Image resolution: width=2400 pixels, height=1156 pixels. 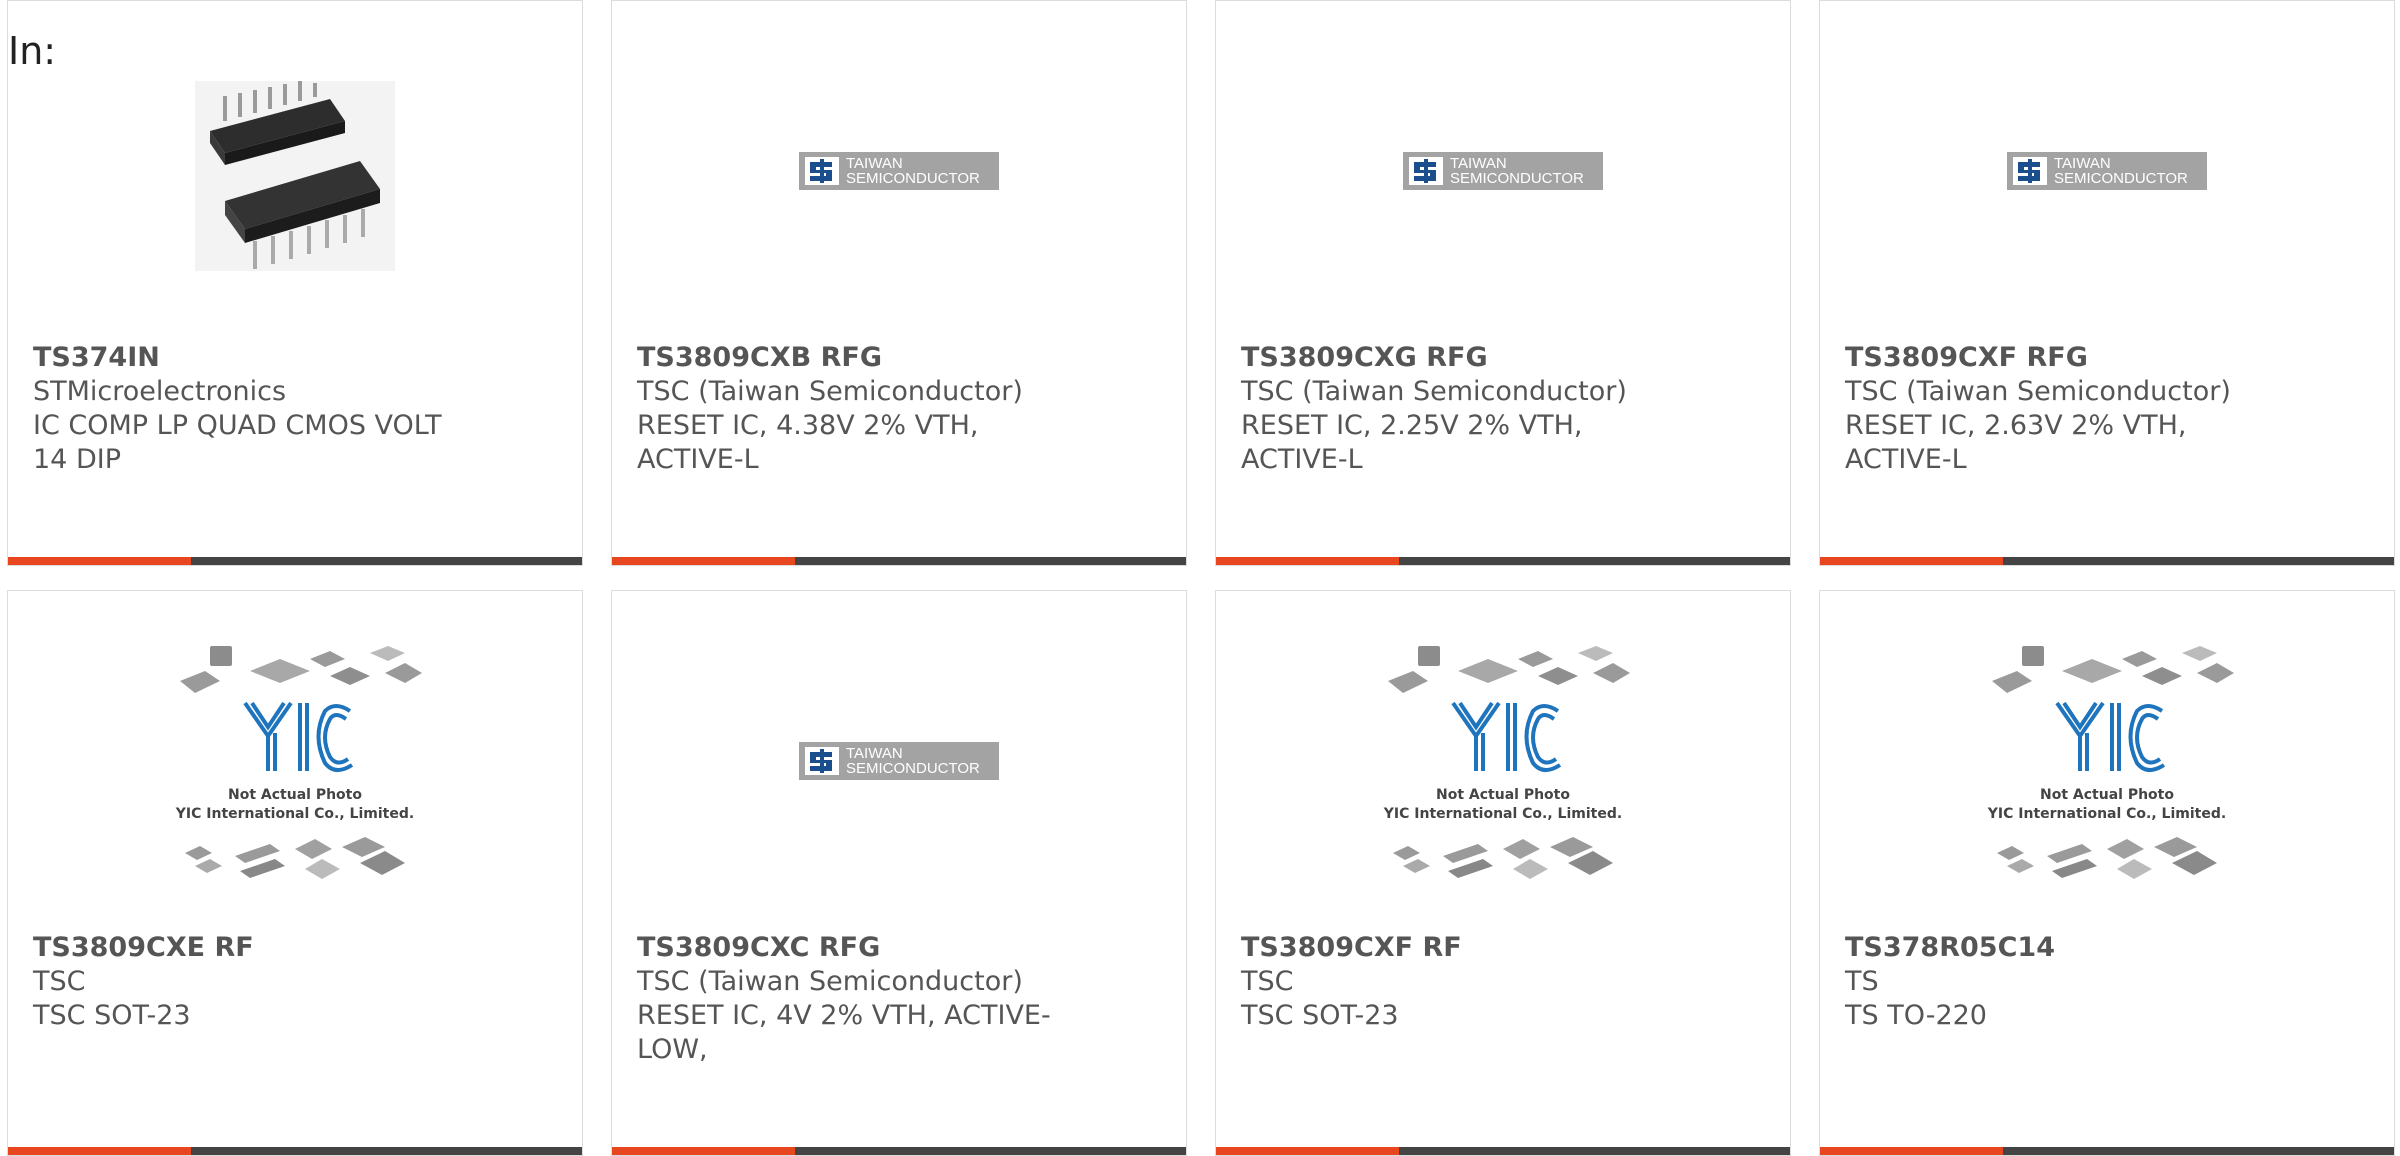 What do you see at coordinates (1862, 981) in the screenshot?
I see `manufacturer: TS` at bounding box center [1862, 981].